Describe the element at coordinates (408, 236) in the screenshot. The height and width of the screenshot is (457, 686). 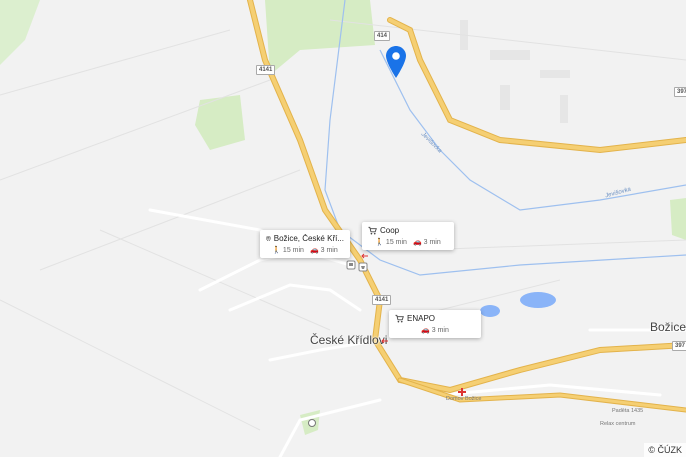
I see `poi-card-coop: Coop 🚶 15 min 🚗 3 min` at that location.